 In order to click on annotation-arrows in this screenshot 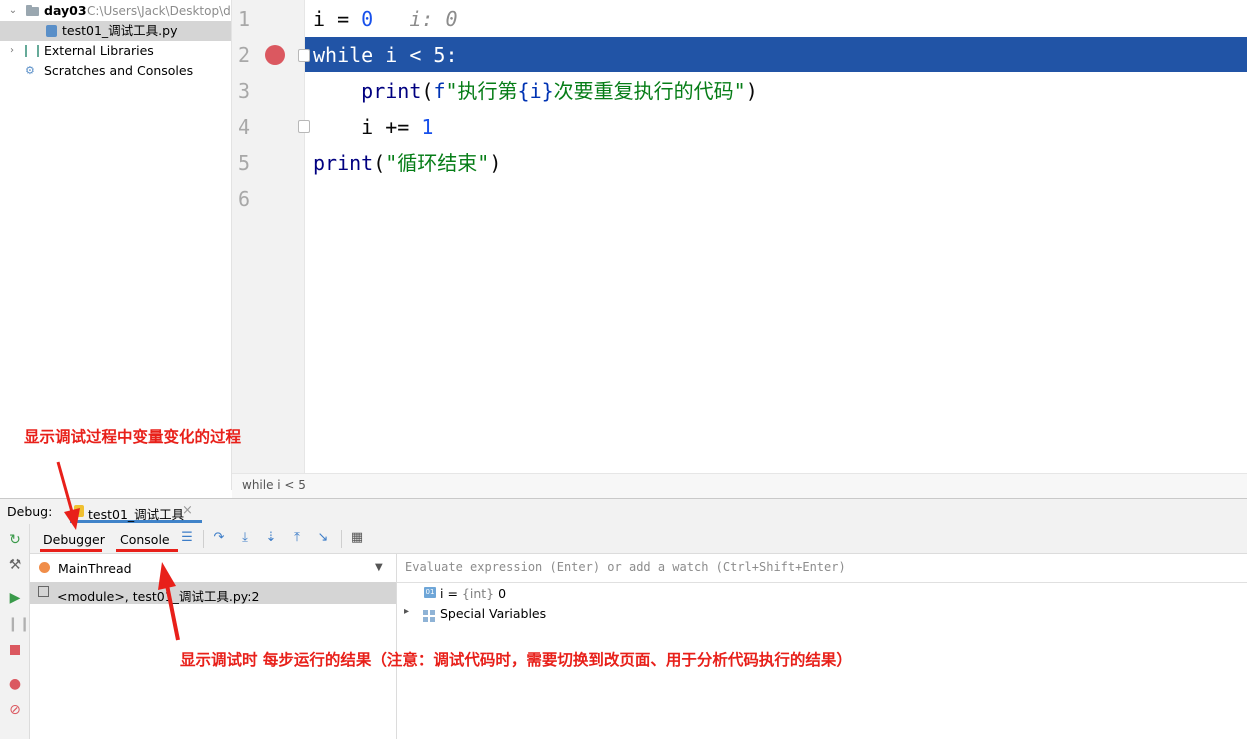, I will do `click(118, 551)`.